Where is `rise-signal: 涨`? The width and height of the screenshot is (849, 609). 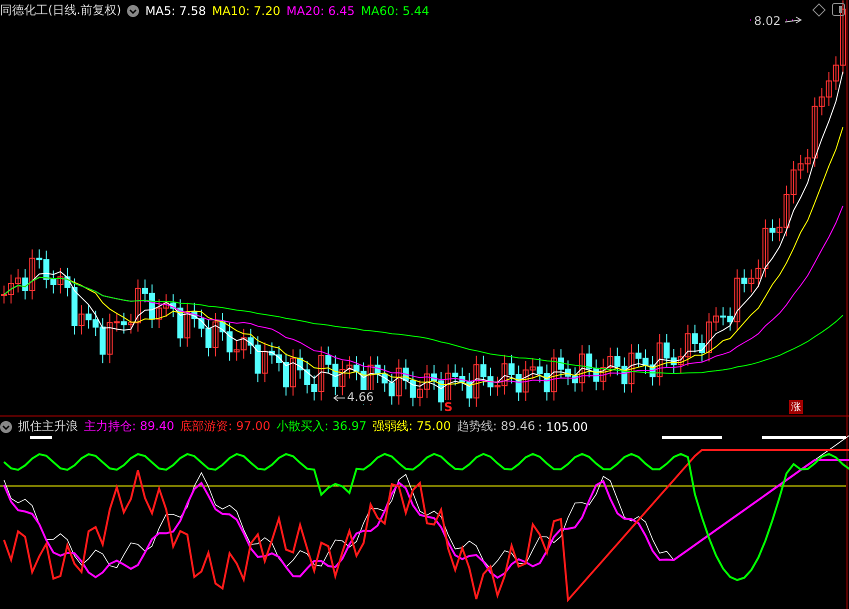 rise-signal: 涨 is located at coordinates (796, 407).